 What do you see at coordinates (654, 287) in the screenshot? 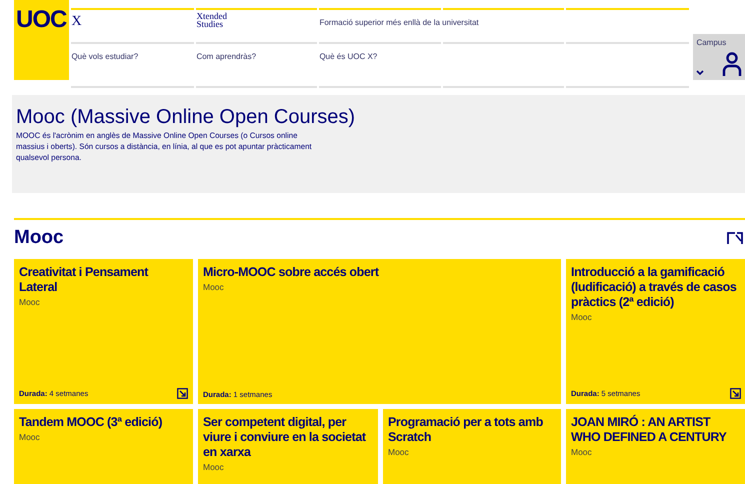
I see `course-title: Introducció a la gamificació (ludificació) a través de casos pràctics (2ª edició)` at bounding box center [654, 287].